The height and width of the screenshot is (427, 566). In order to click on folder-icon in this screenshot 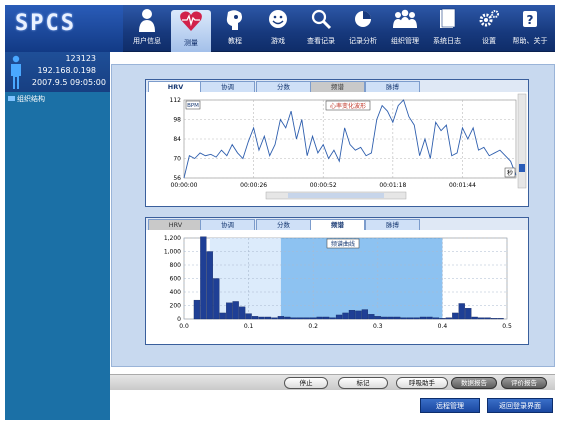, I will do `click(11, 98)`.